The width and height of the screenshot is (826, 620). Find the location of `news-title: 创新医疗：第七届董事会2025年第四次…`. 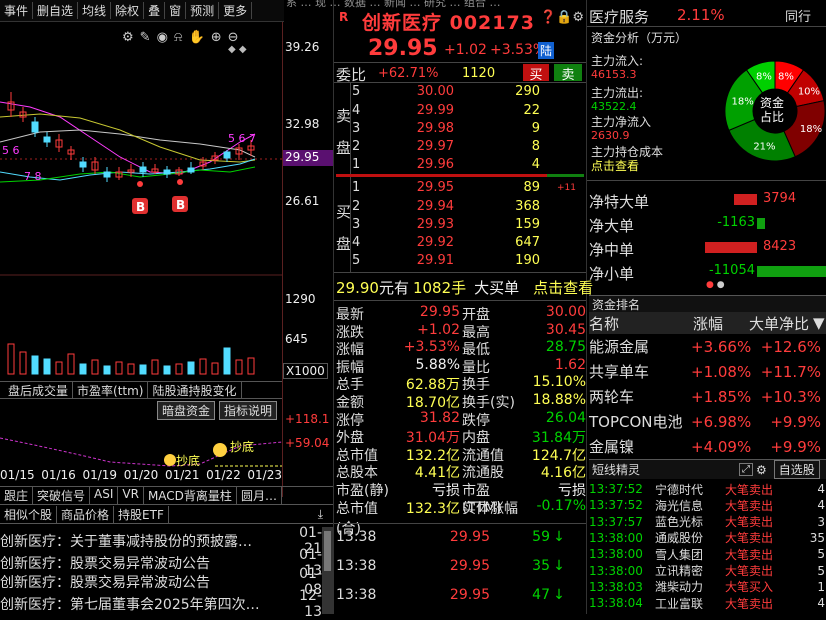

news-title: 创新医疗：第七届董事会2025年第四次… is located at coordinates (130, 604).